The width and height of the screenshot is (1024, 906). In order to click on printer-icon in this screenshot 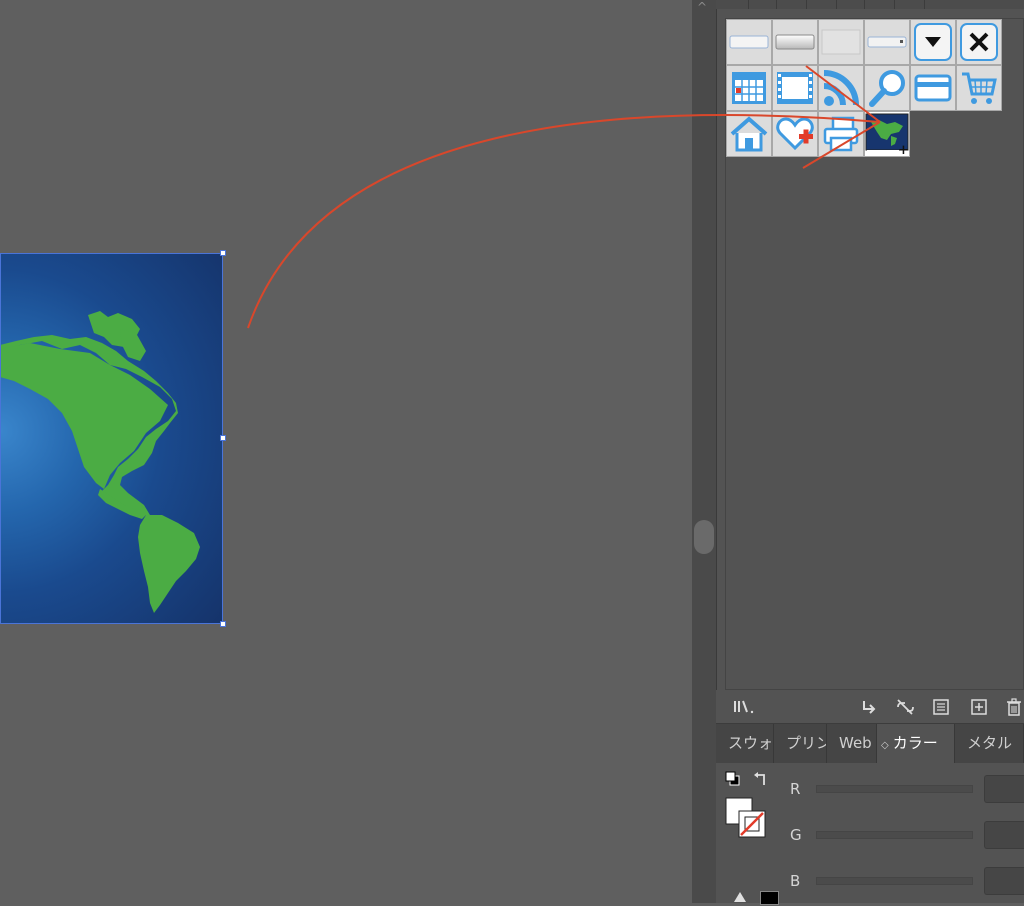, I will do `click(841, 134)`.